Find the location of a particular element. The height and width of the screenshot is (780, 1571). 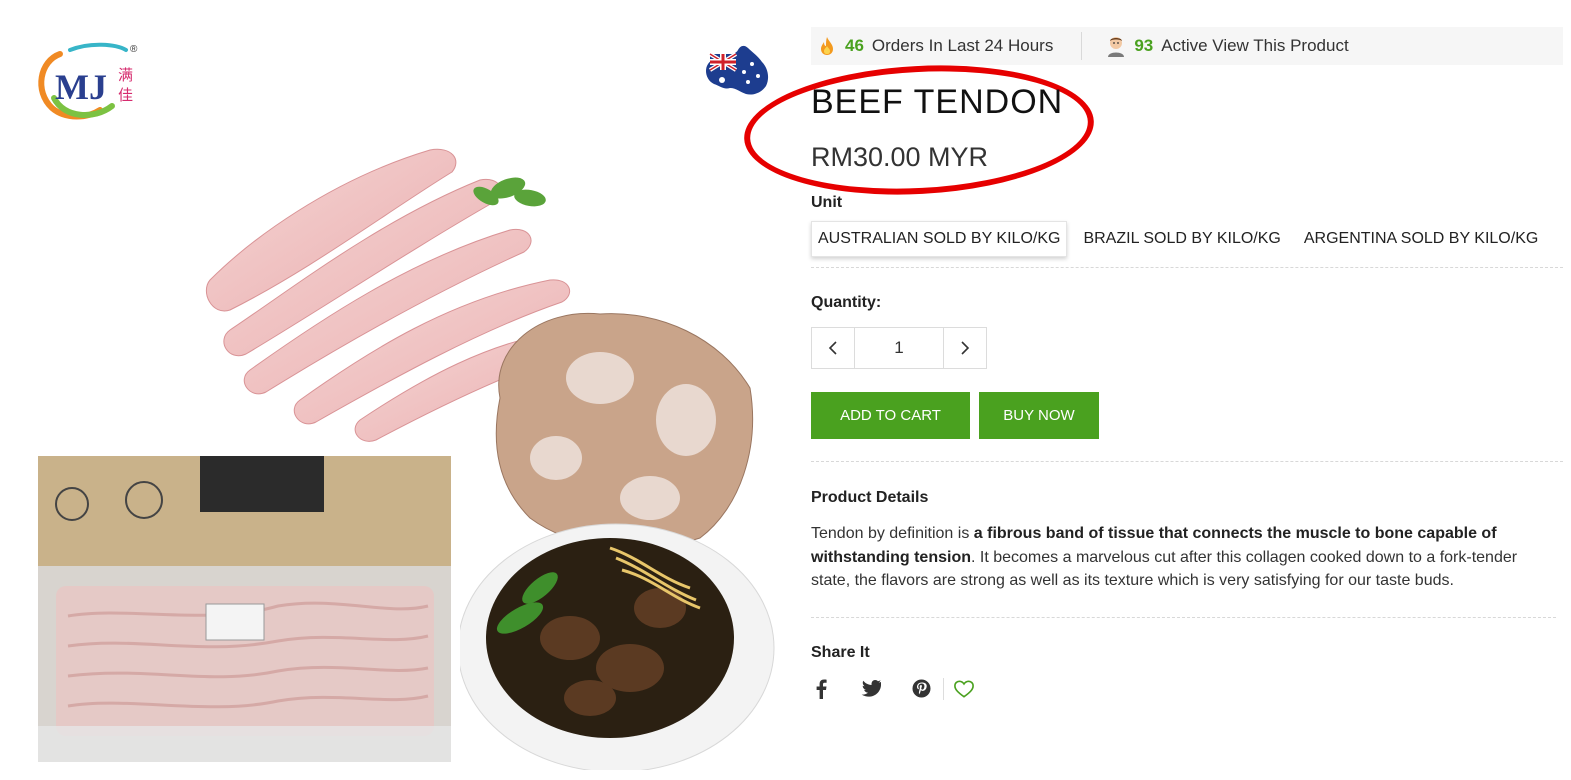

unit-option-argentina: ARGENTINA SOLD BY KILO/KG is located at coordinates (1421, 239).